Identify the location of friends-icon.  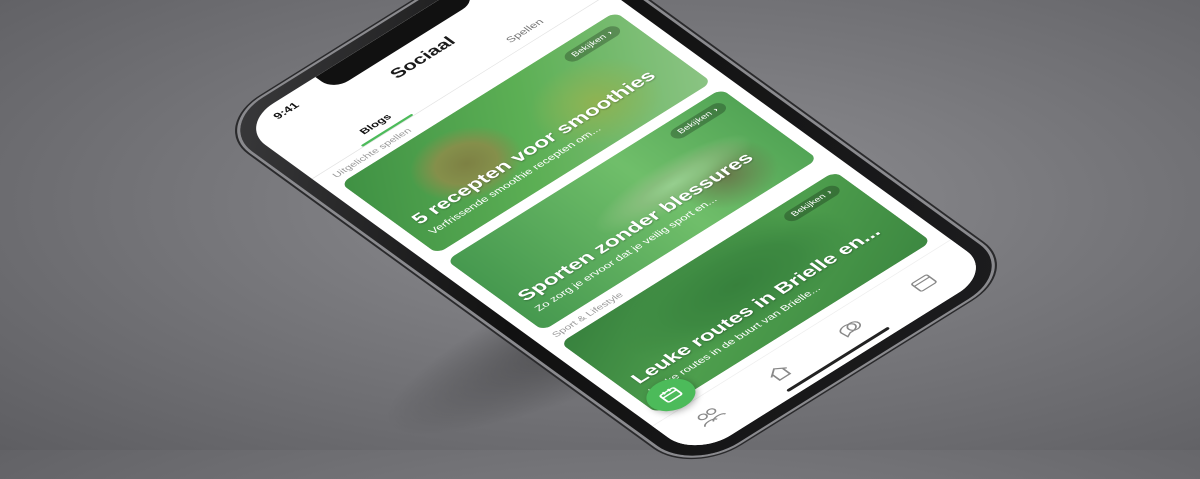
(709, 416).